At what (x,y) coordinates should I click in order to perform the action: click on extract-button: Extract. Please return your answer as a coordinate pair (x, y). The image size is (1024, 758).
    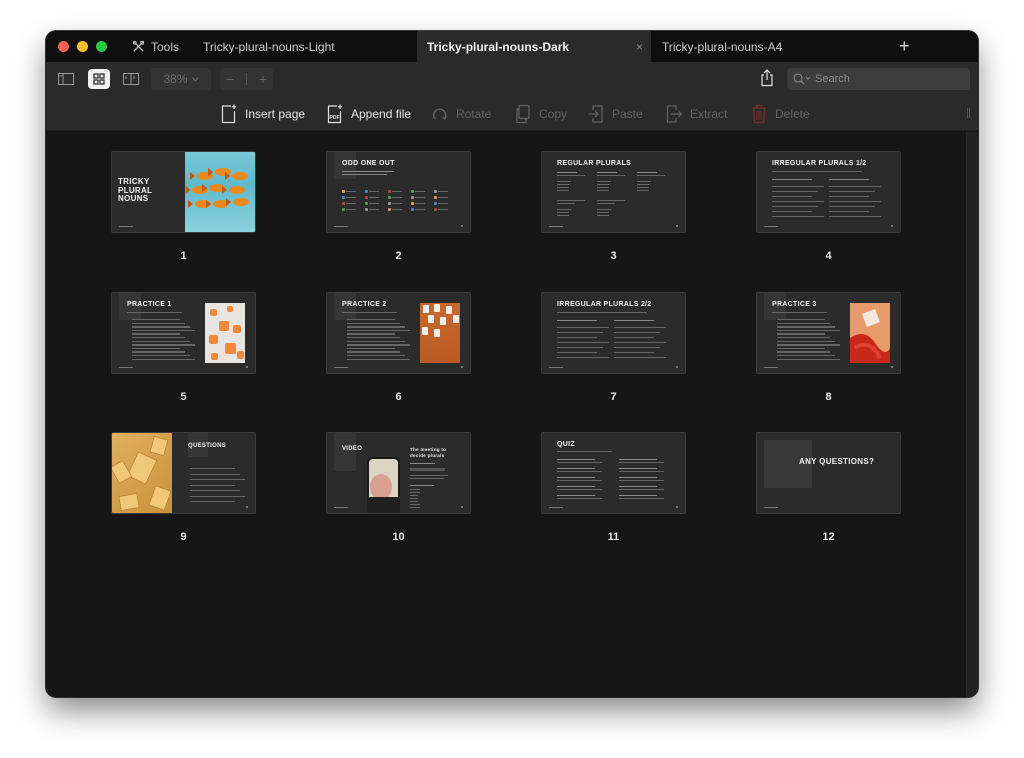
    Looking at the image, I should click on (696, 113).